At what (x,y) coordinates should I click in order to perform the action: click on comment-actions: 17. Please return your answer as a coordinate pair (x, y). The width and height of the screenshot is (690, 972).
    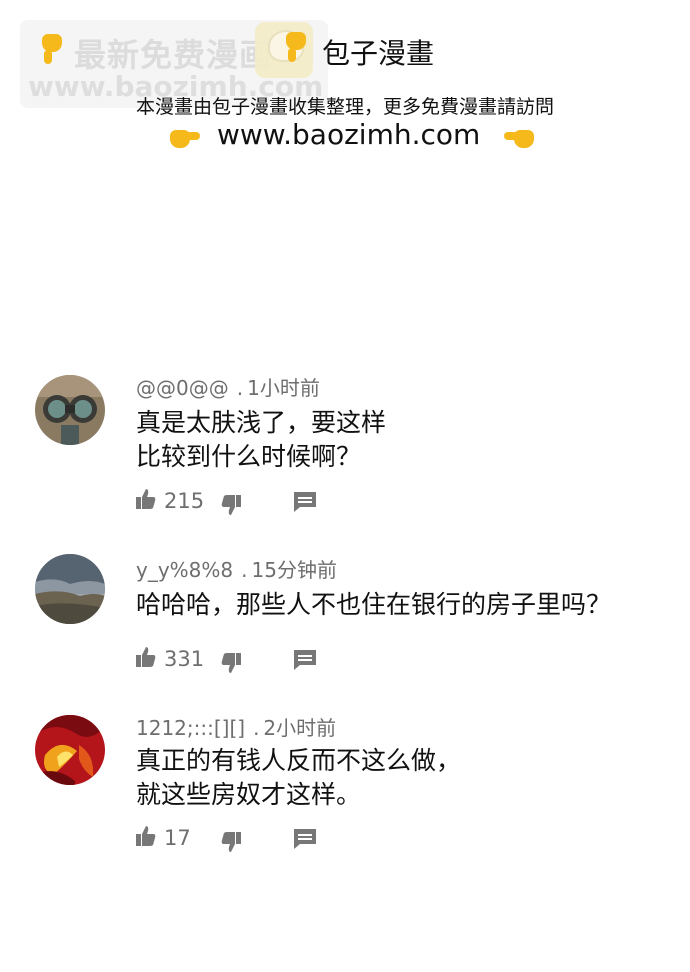
    Looking at the image, I should click on (236, 839).